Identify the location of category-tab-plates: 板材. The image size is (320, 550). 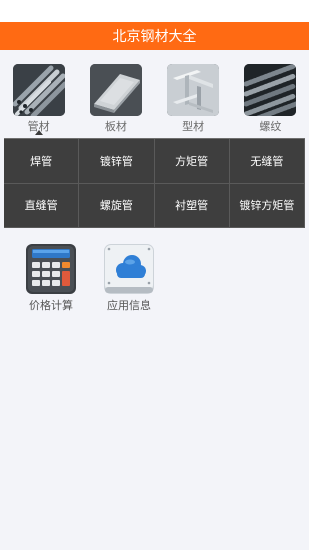
(115, 94).